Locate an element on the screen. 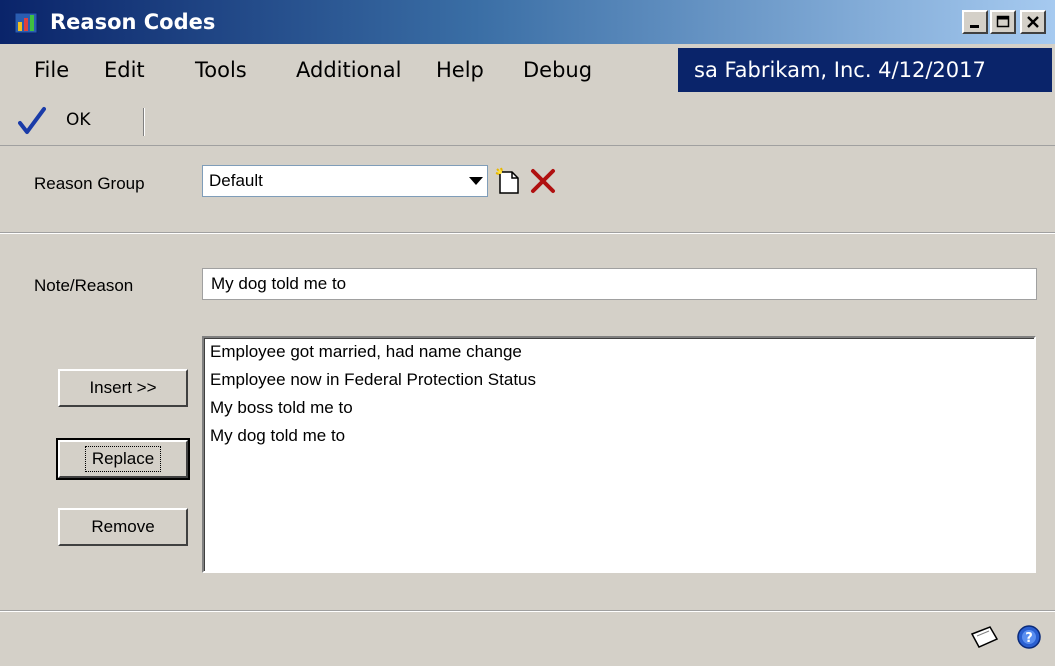  list-item: Employee got married, had name change is located at coordinates (619, 352).